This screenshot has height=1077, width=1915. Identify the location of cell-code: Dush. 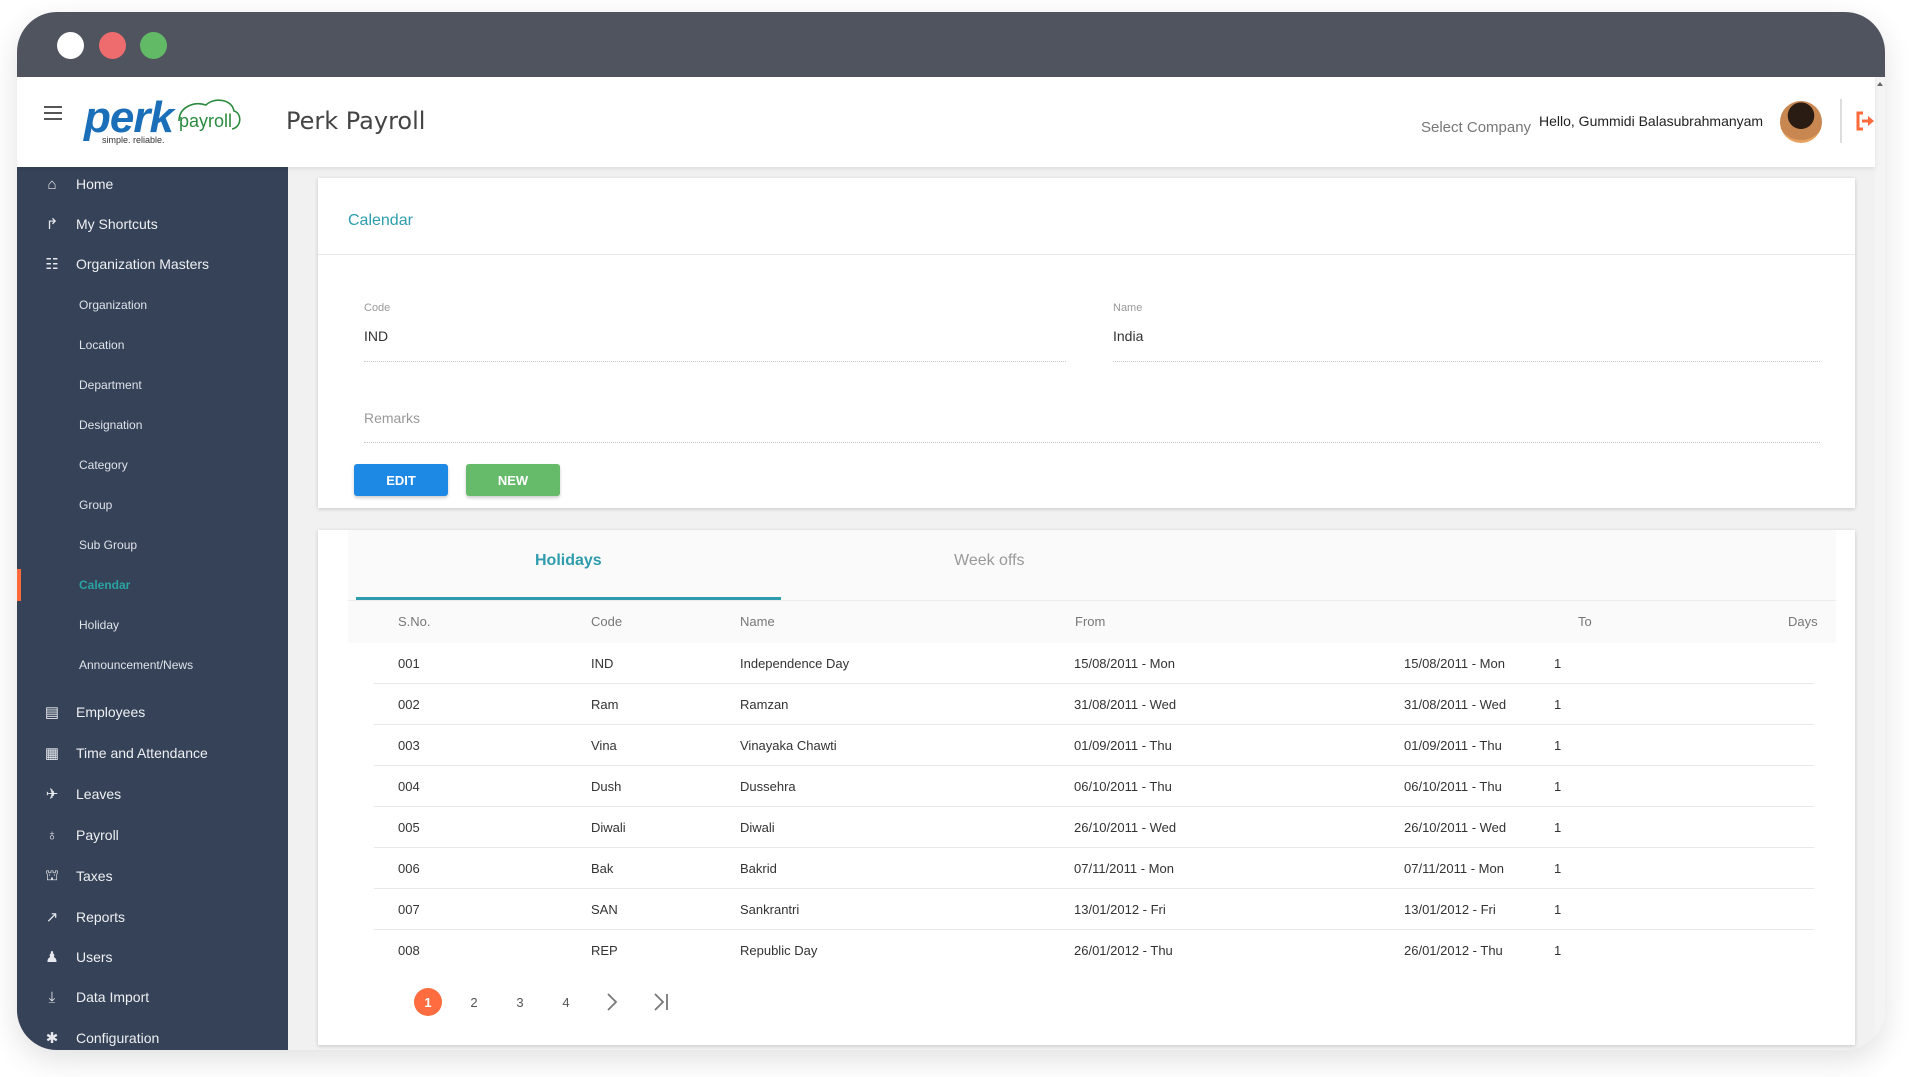
(606, 786).